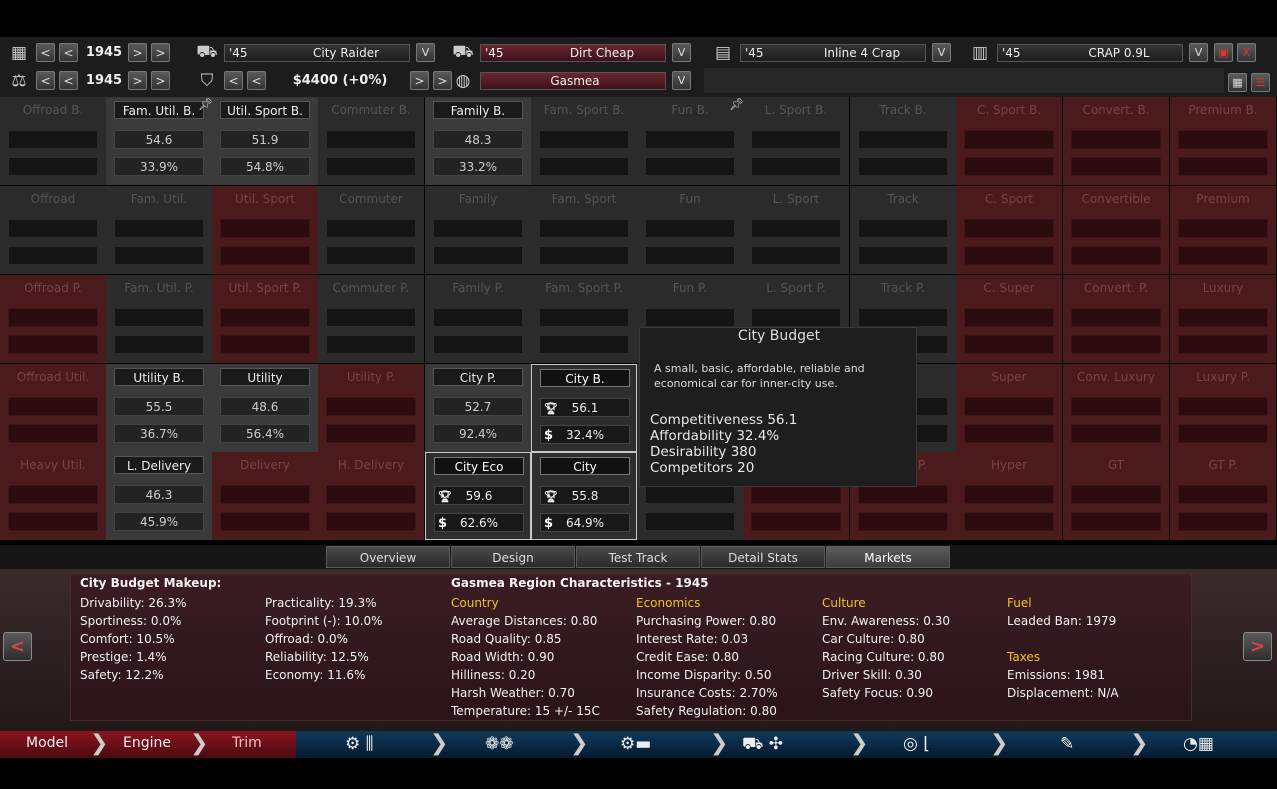 The width and height of the screenshot is (1277, 789). I want to click on tab-markets: Markets, so click(888, 557).